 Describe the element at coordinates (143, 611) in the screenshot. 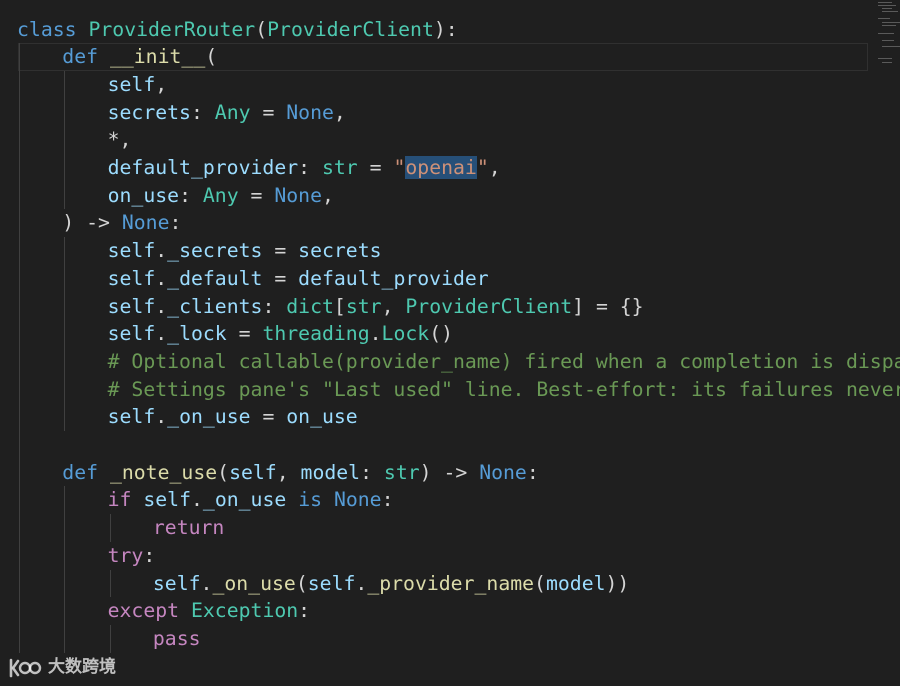

I see `code-token: except` at that location.